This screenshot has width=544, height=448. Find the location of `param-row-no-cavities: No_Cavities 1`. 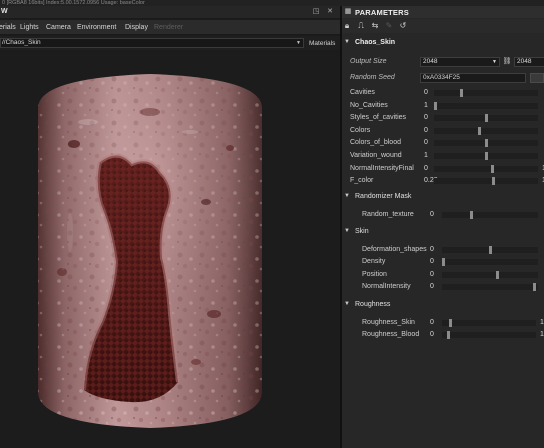

param-row-no-cavities: No_Cavities 1 is located at coordinates (443, 106).